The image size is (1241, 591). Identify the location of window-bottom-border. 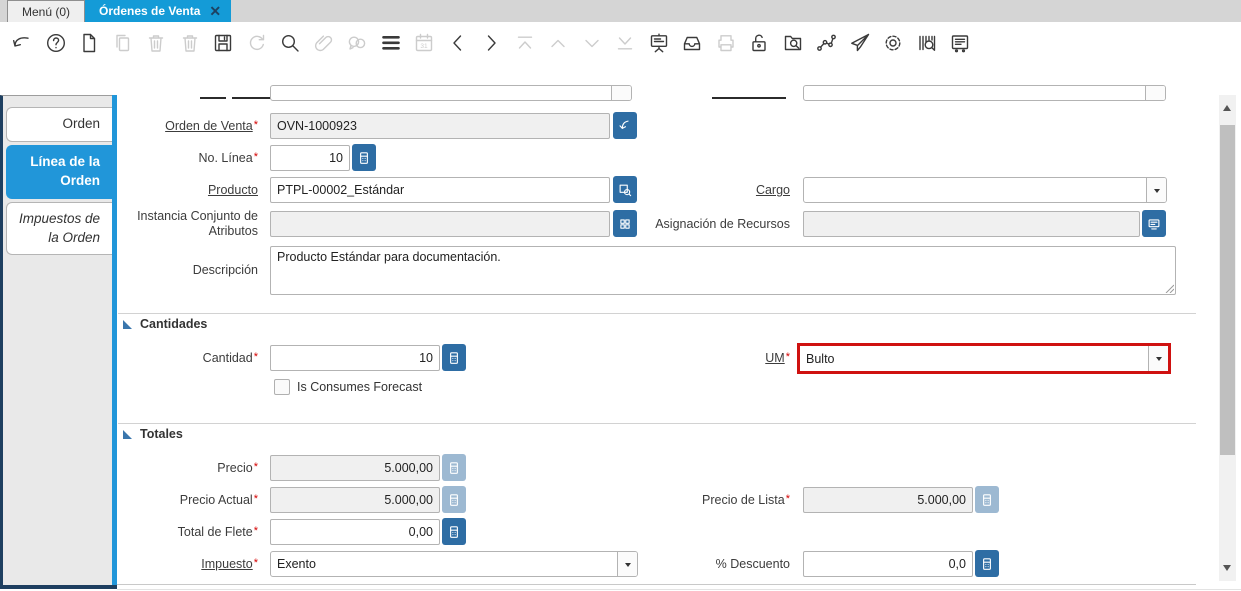
(58, 587).